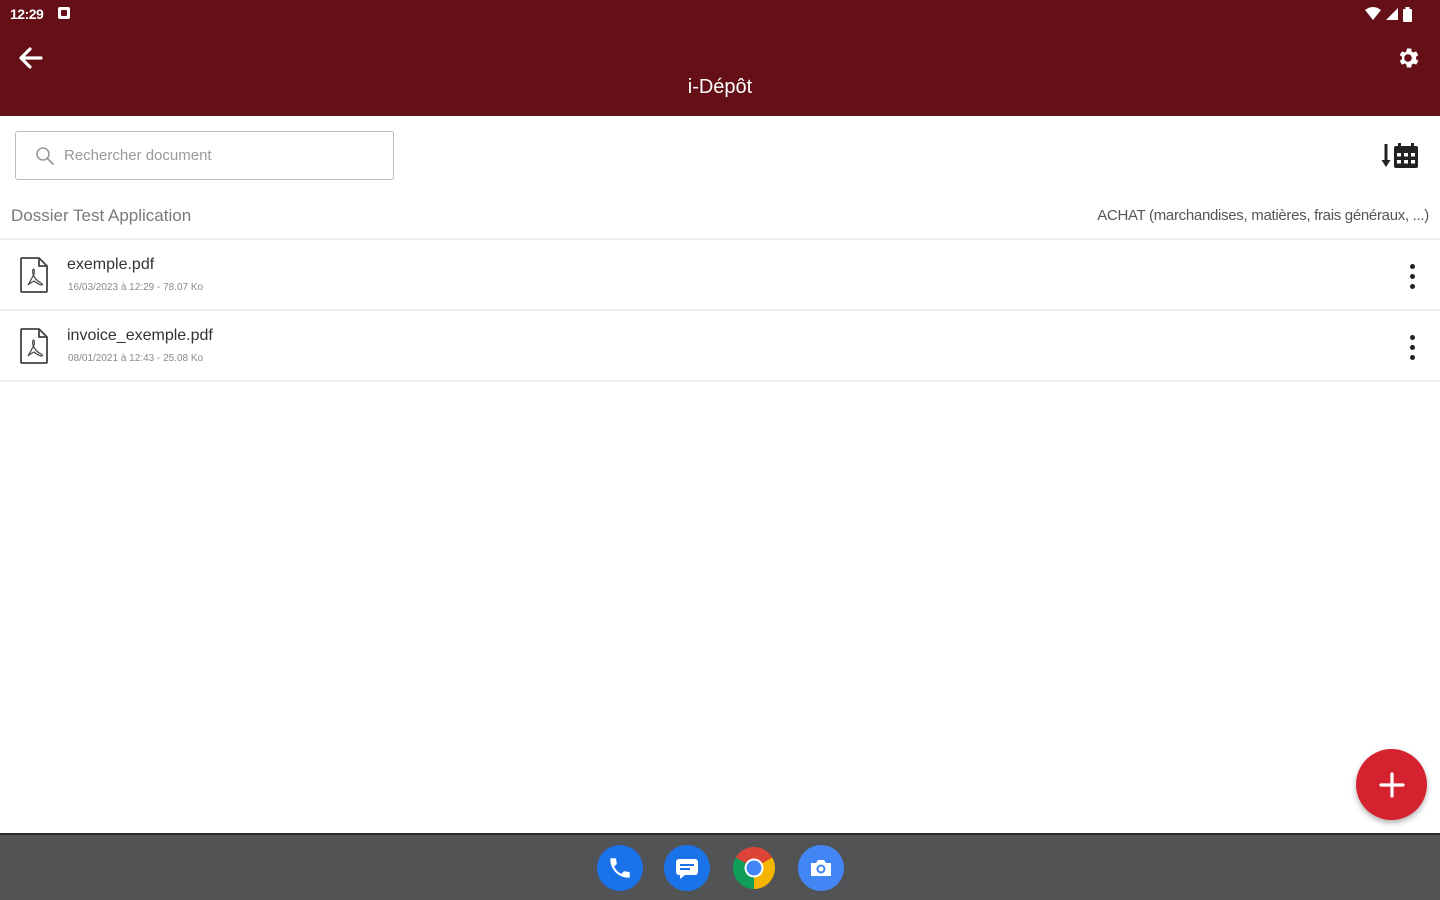 The width and height of the screenshot is (1440, 900). What do you see at coordinates (45, 156) in the screenshot?
I see `search-icon` at bounding box center [45, 156].